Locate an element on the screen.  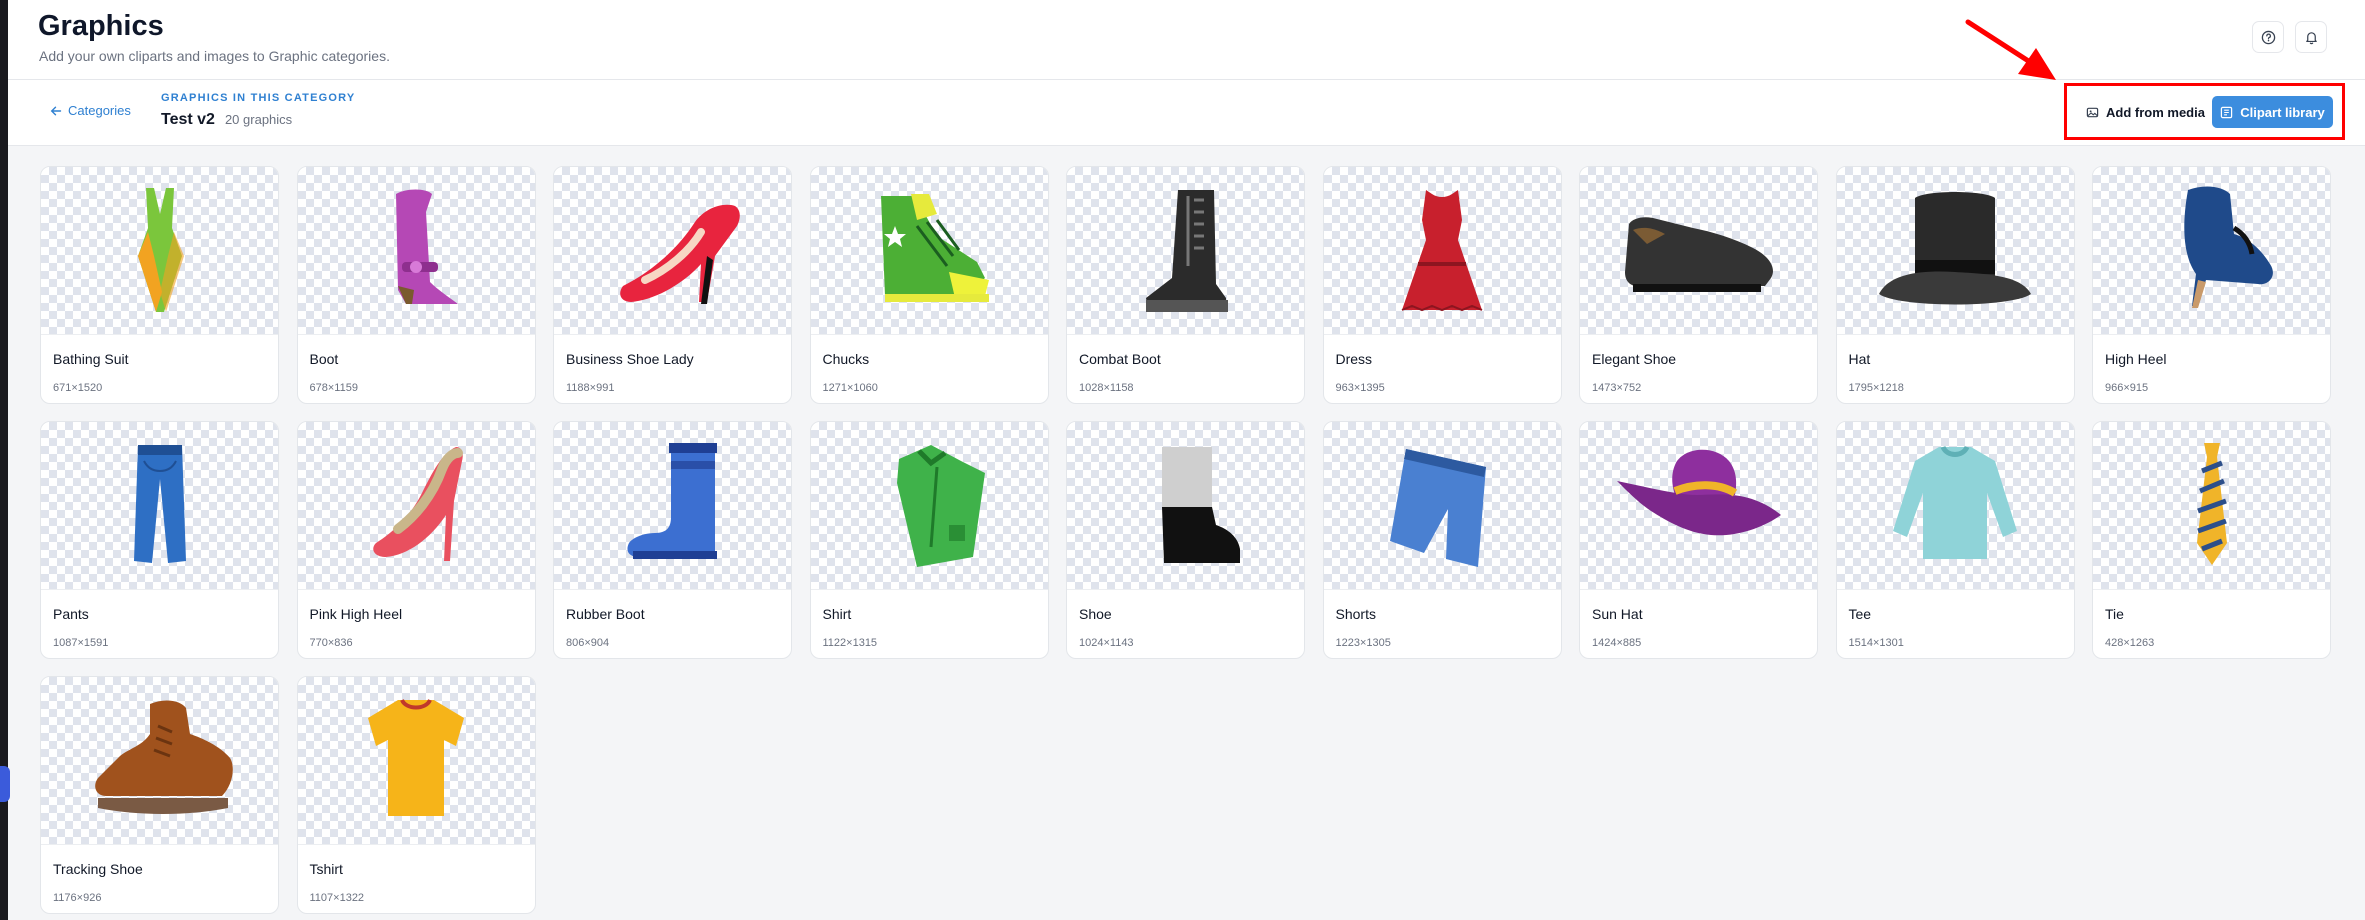
graphic-card: Business Shoe Lady 1188×991 is located at coordinates (672, 285).